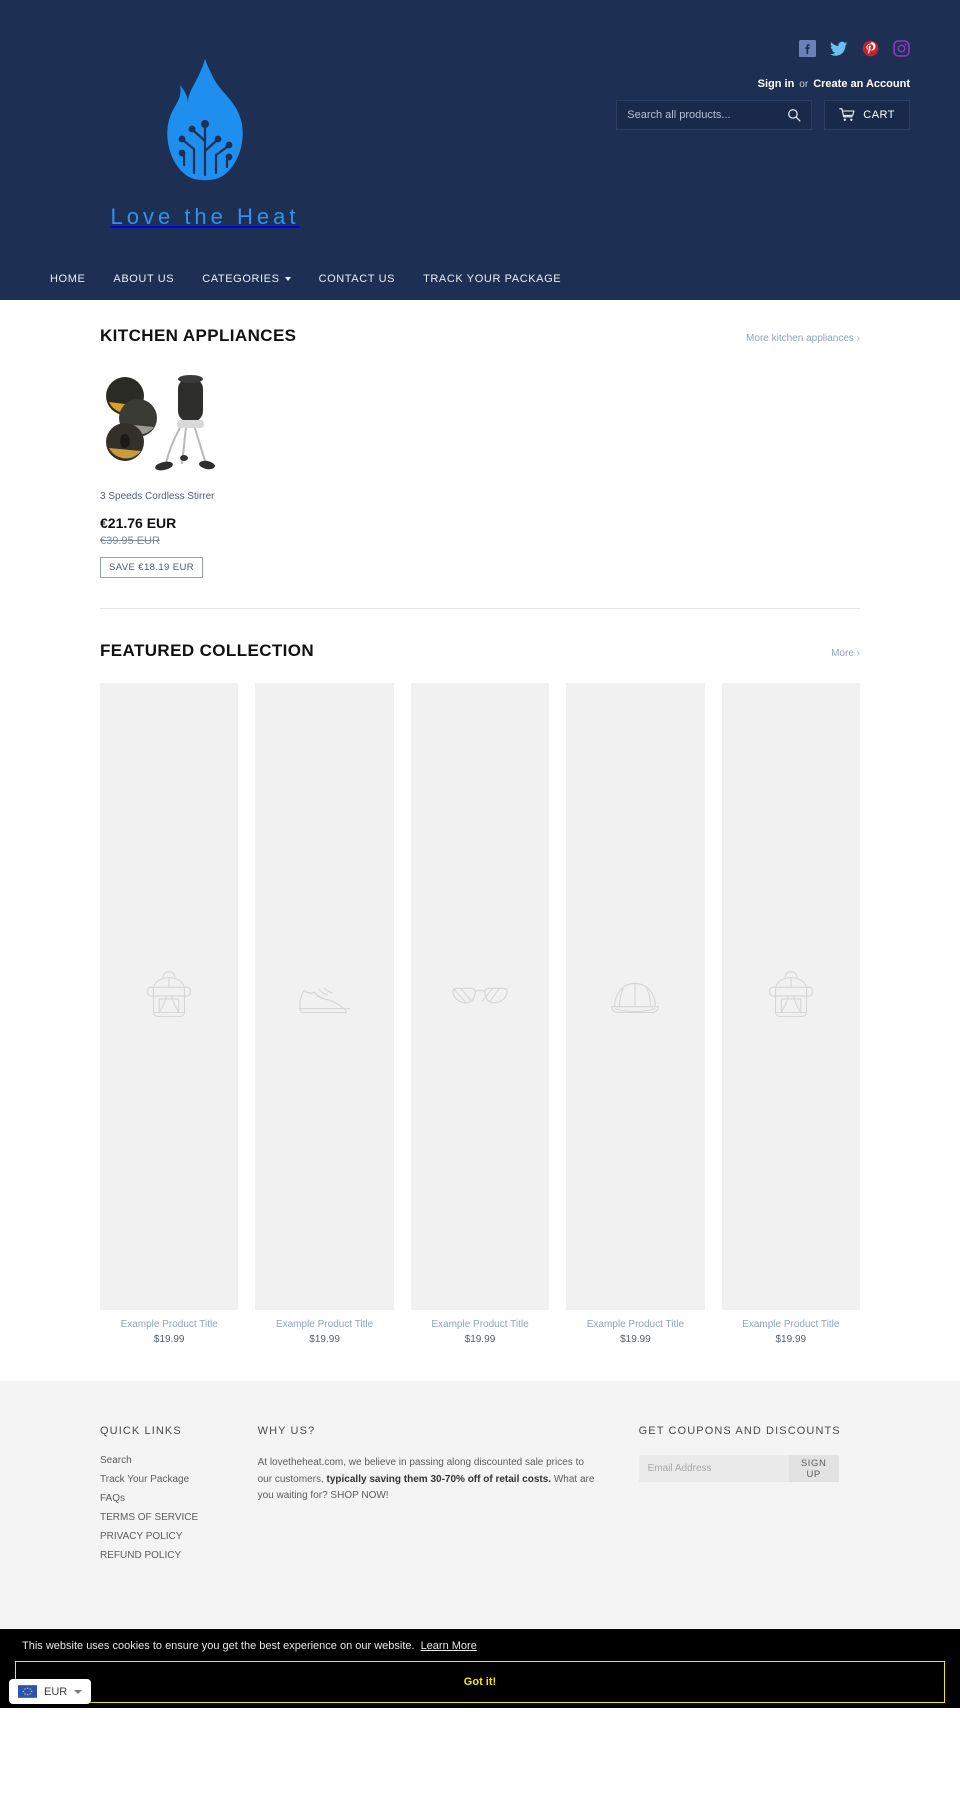  I want to click on cookie-learn-more-link: Learn More, so click(449, 1646).